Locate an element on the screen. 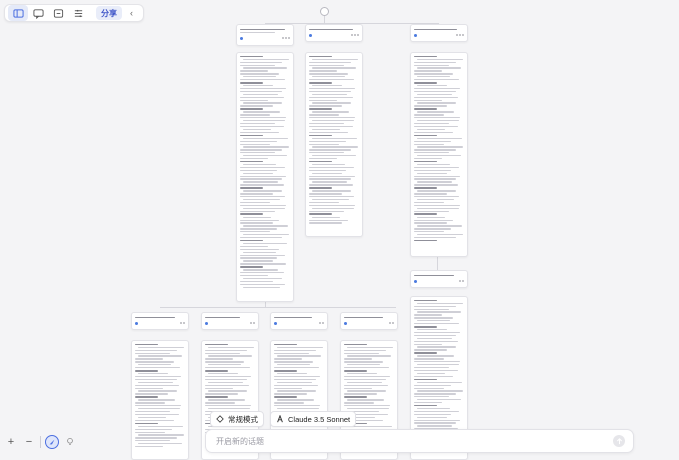 This screenshot has width=679, height=460. answer-body is located at coordinates (439, 149).